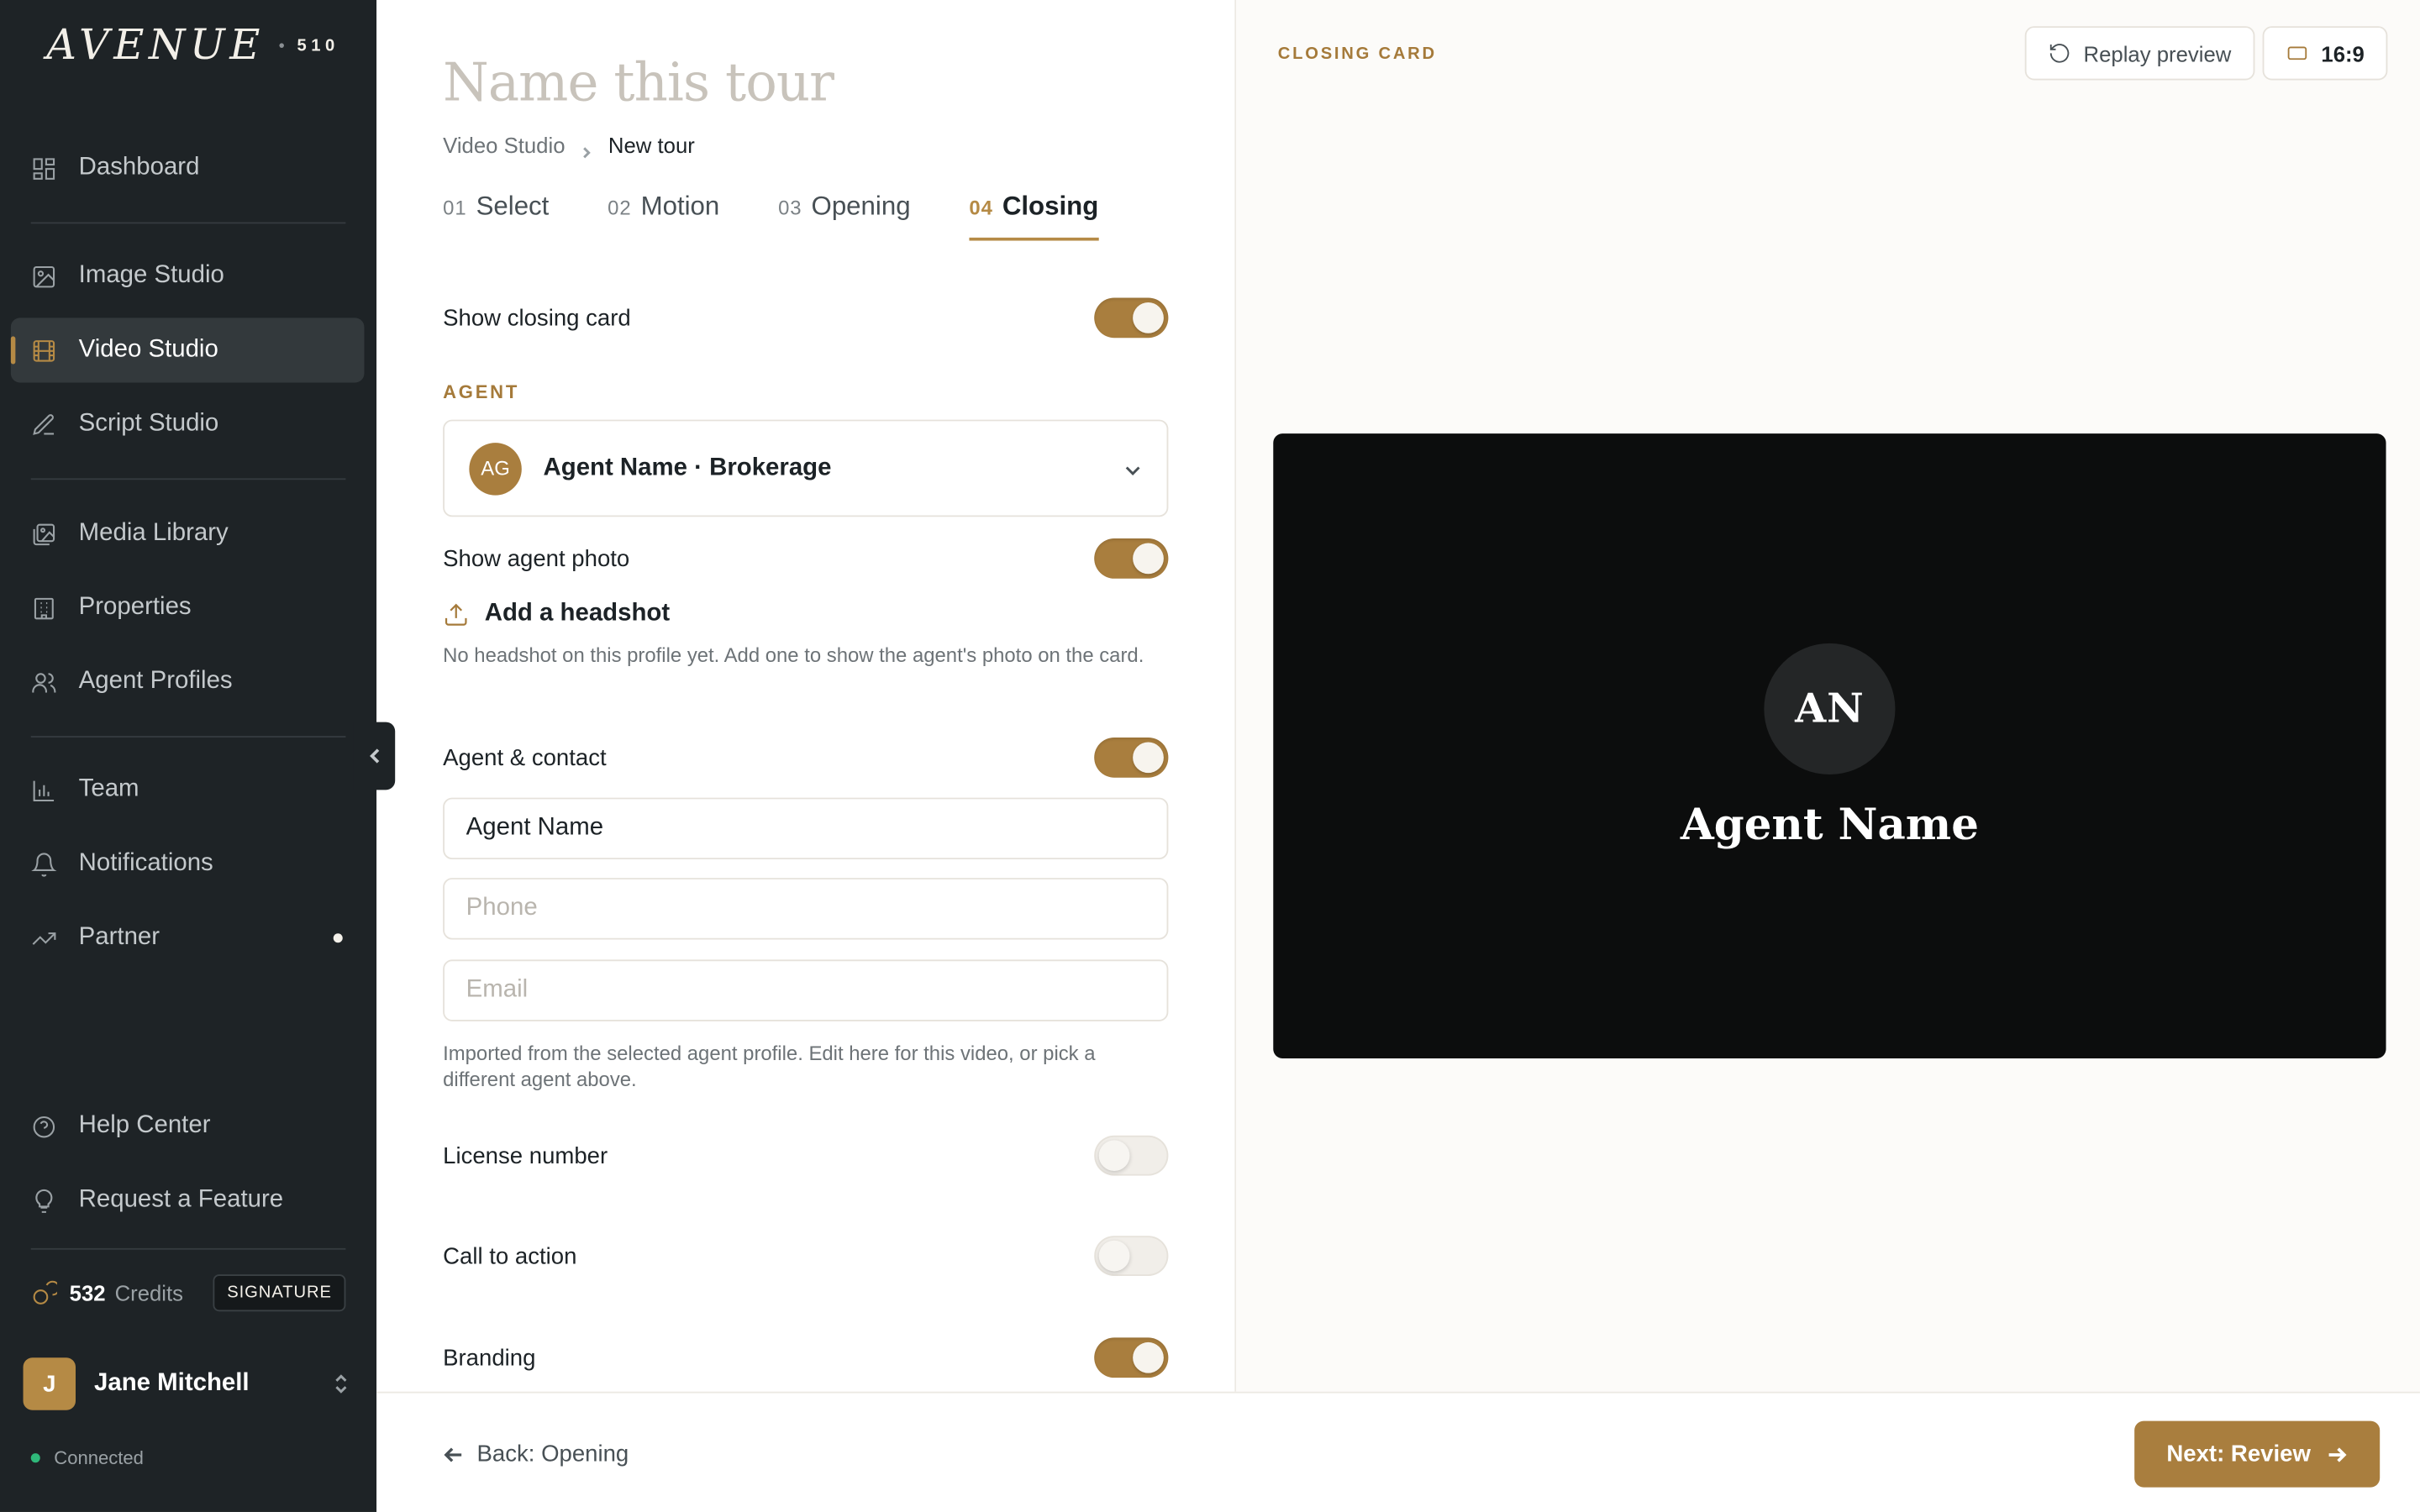 The height and width of the screenshot is (1512, 2420). What do you see at coordinates (513, 206) in the screenshot?
I see `tab-label: Select` at bounding box center [513, 206].